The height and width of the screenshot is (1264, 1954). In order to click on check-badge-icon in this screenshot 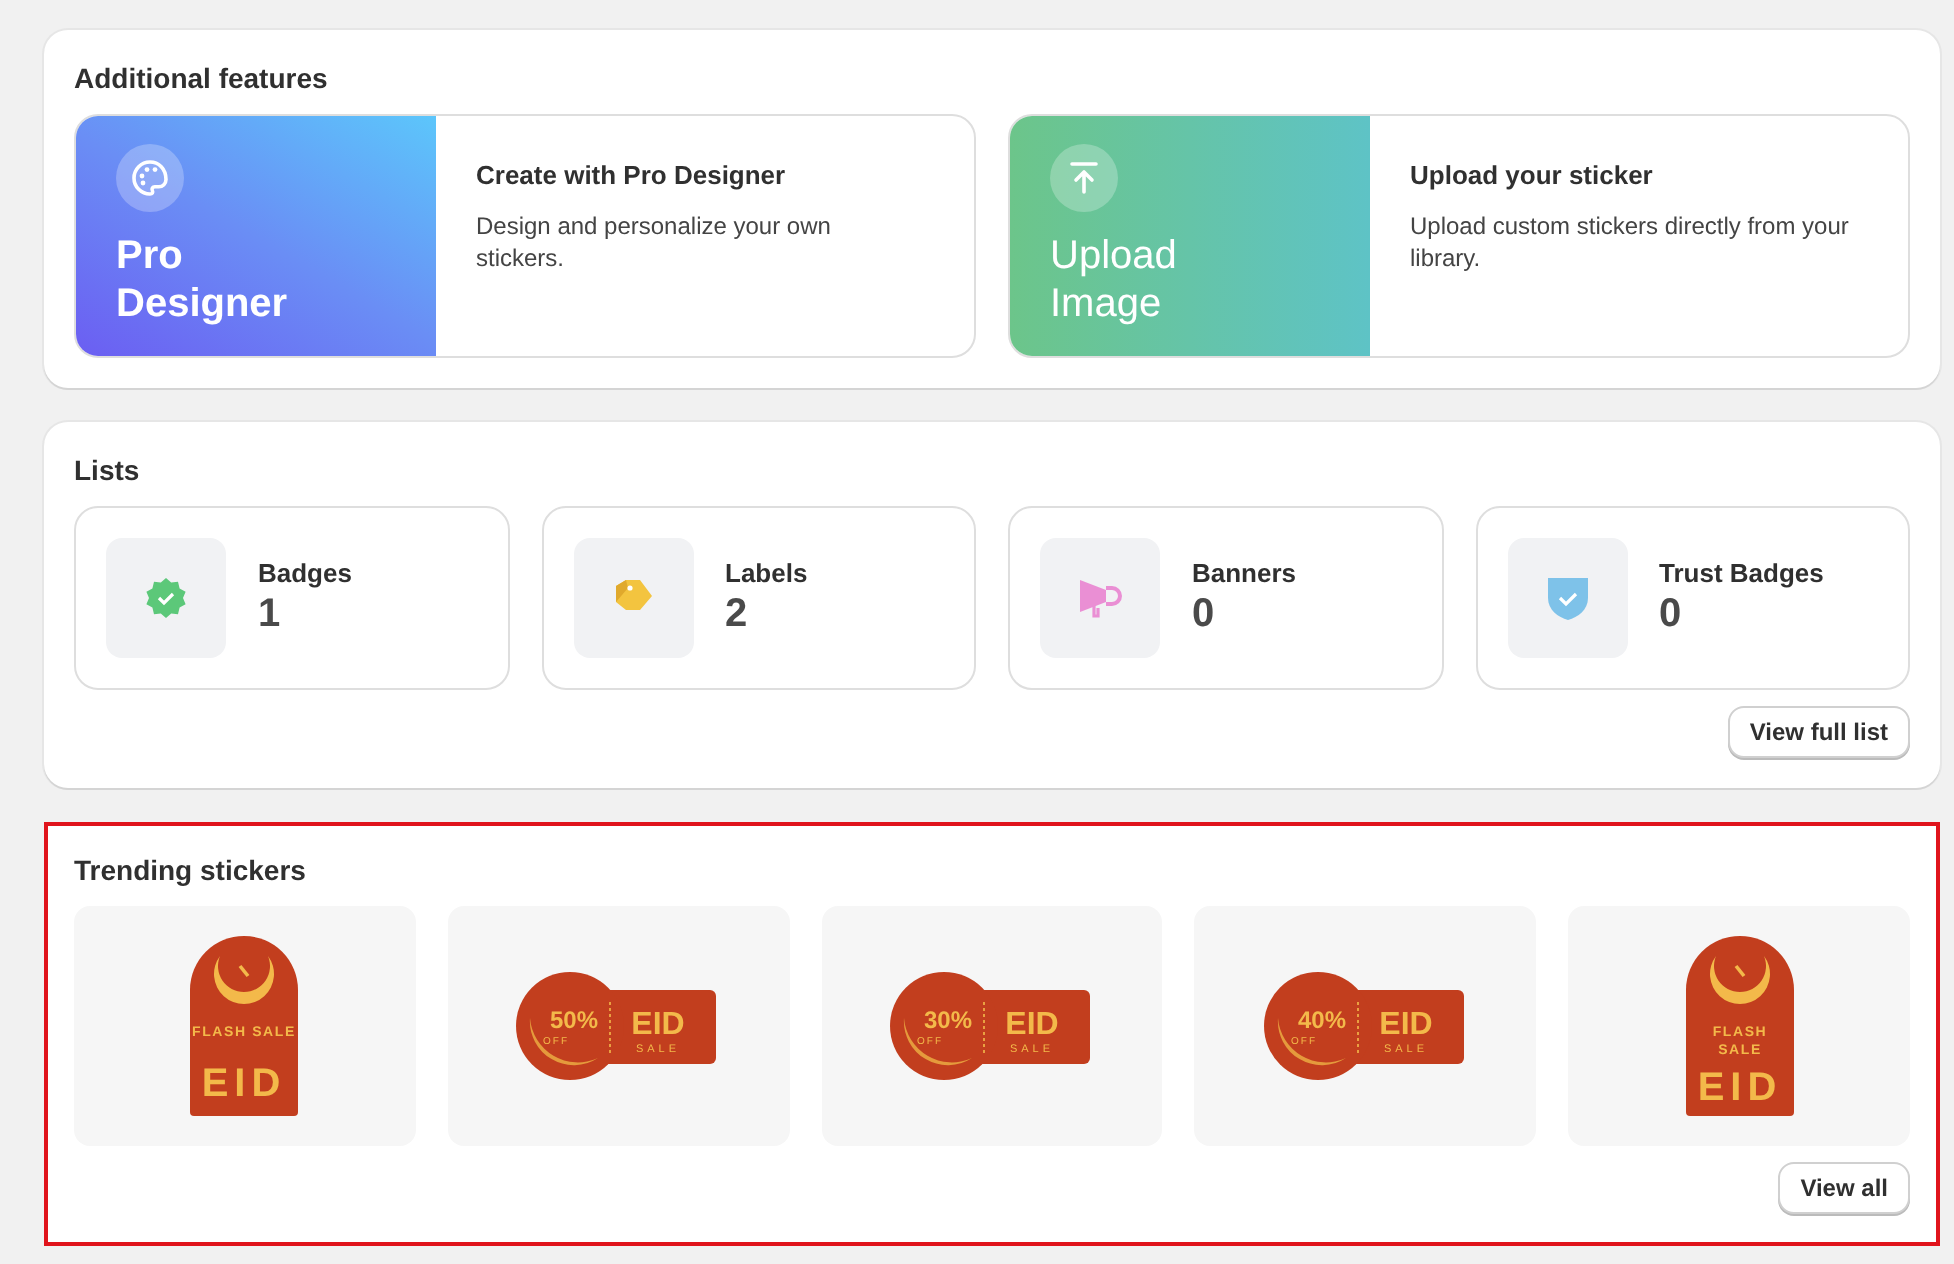, I will do `click(166, 598)`.